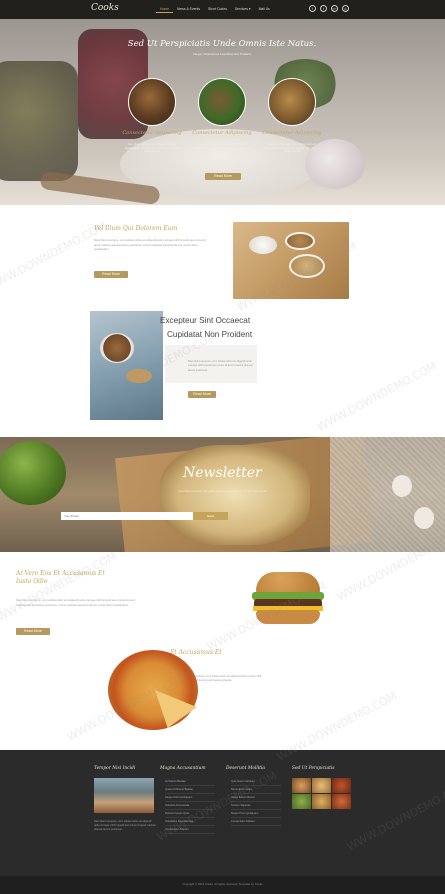 The height and width of the screenshot is (894, 445). What do you see at coordinates (313, 768) in the screenshot?
I see `footer-col4-title: Sed Ut Perspiciatis` at bounding box center [313, 768].